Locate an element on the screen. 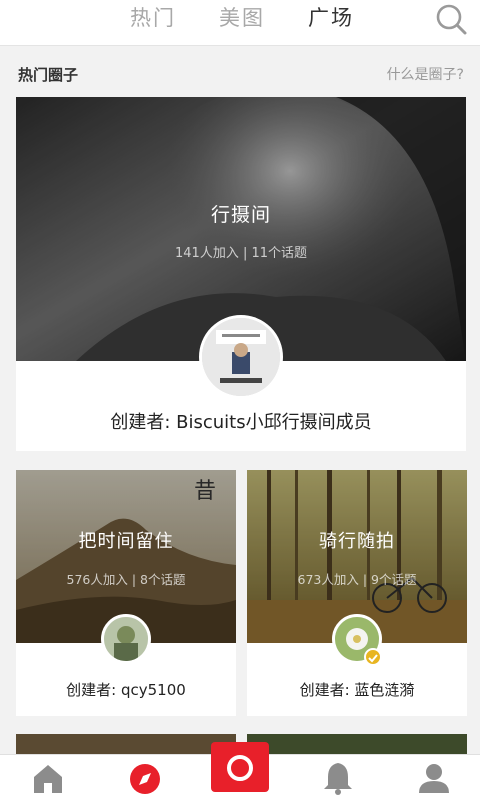 This screenshot has width=480, height=800. bell-icon is located at coordinates (338, 779).